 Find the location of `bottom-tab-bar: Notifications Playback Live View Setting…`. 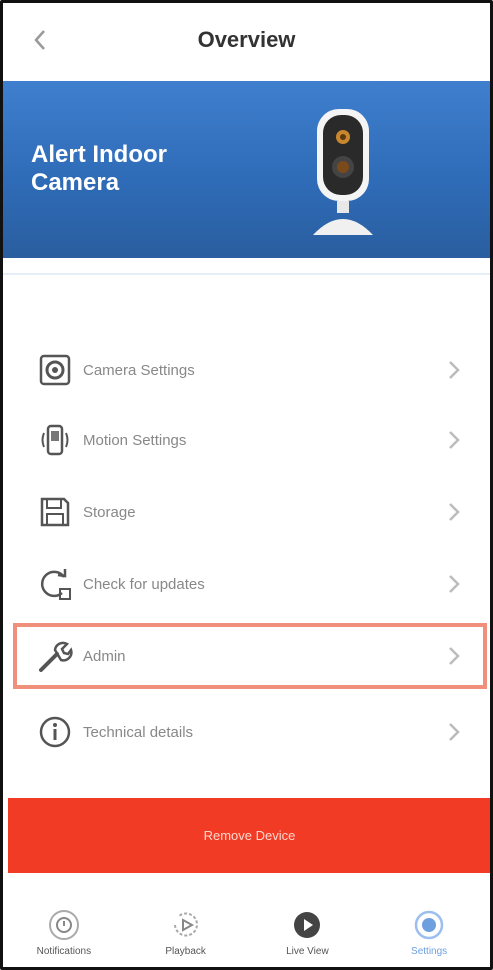

bottom-tab-bar: Notifications Playback Live View Setting… is located at coordinates (246, 937).